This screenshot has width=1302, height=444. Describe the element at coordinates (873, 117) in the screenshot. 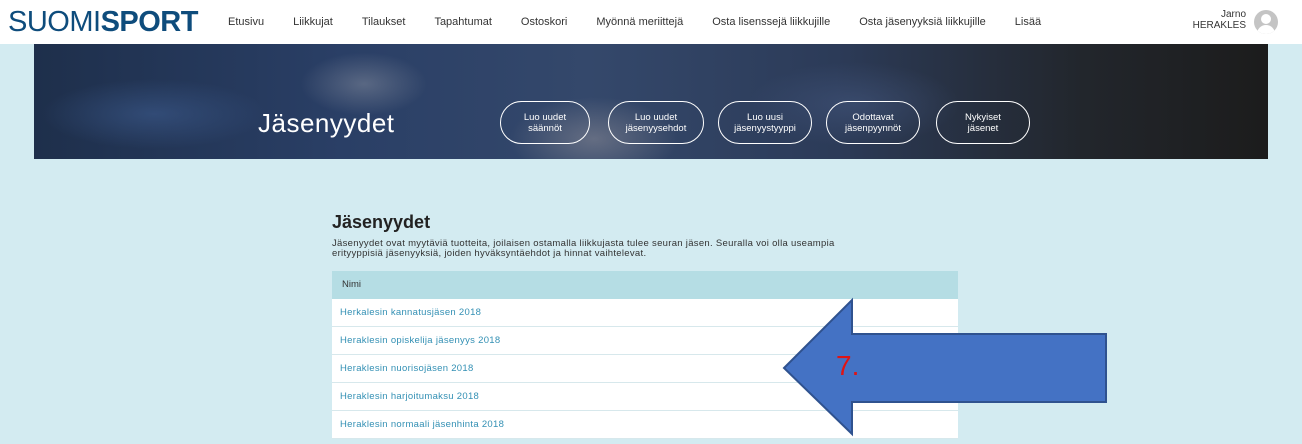

I see `button-label-line1: Odottavat` at that location.